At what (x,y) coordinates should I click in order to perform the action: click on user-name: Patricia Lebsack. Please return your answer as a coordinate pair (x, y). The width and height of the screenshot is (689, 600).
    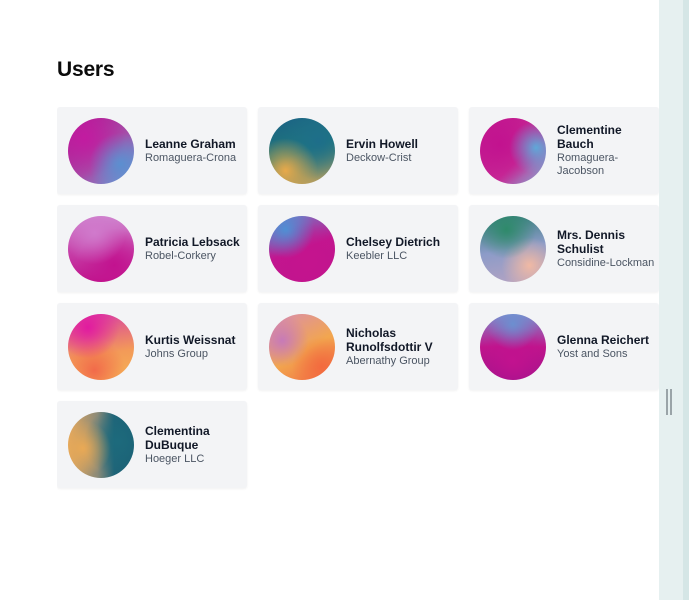
    Looking at the image, I should click on (192, 241).